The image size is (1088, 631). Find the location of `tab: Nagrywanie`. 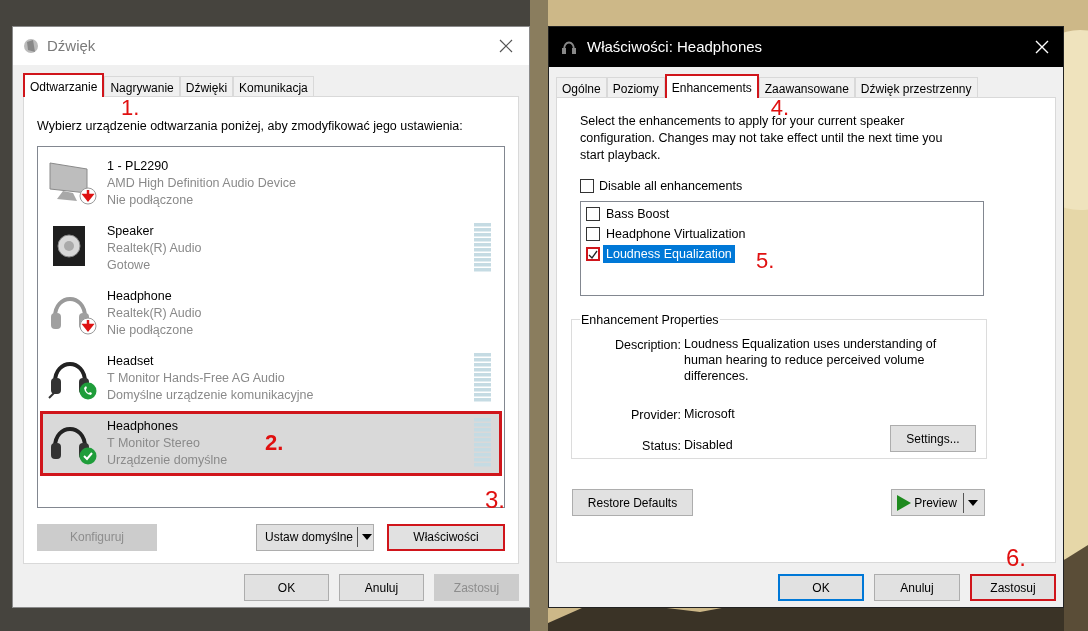

tab: Nagrywanie is located at coordinates (142, 86).